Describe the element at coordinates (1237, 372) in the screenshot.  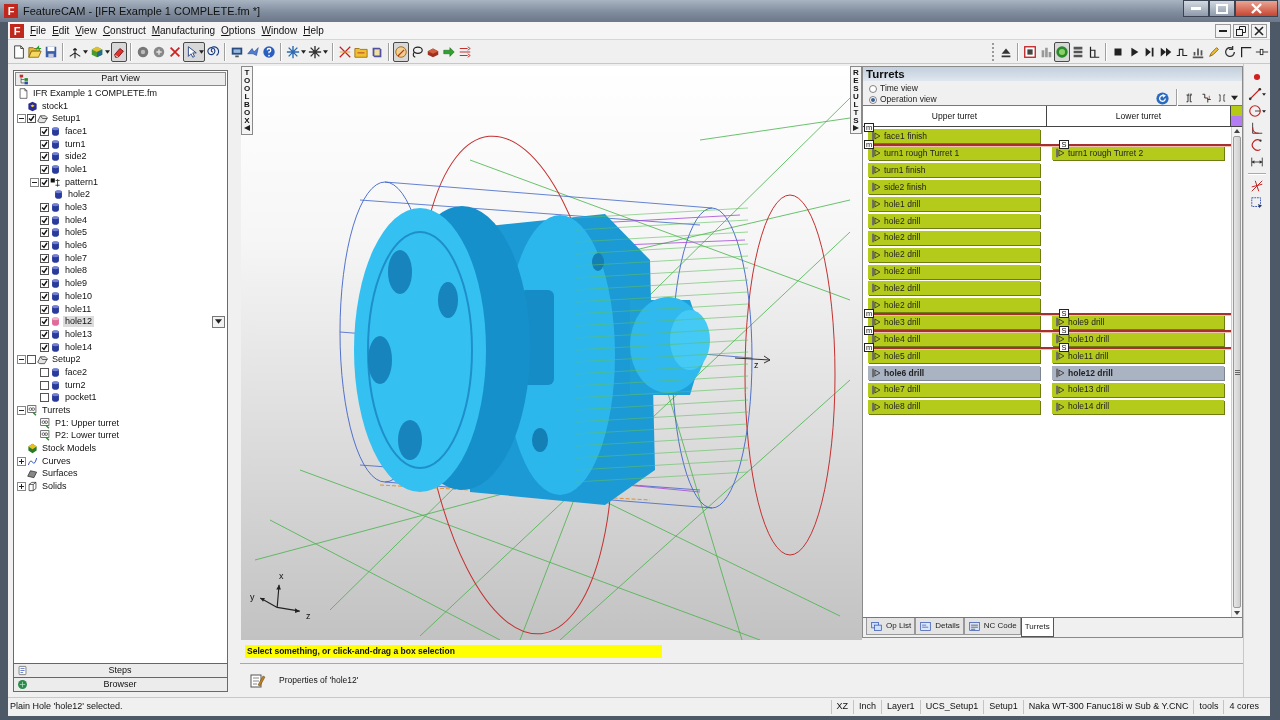
I see `scrollbar-thumb` at that location.